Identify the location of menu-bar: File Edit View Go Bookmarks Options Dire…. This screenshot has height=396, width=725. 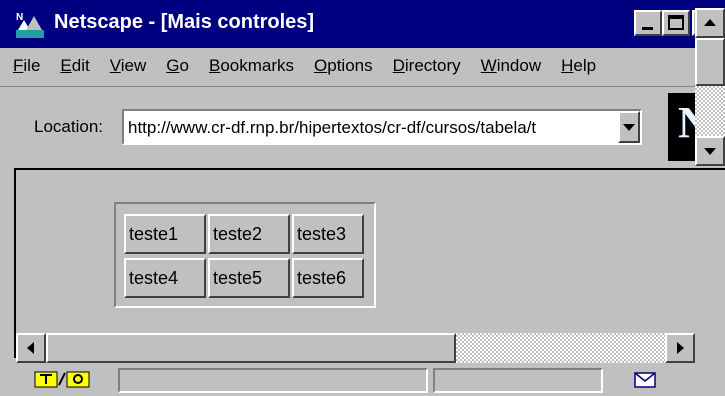
(362, 66).